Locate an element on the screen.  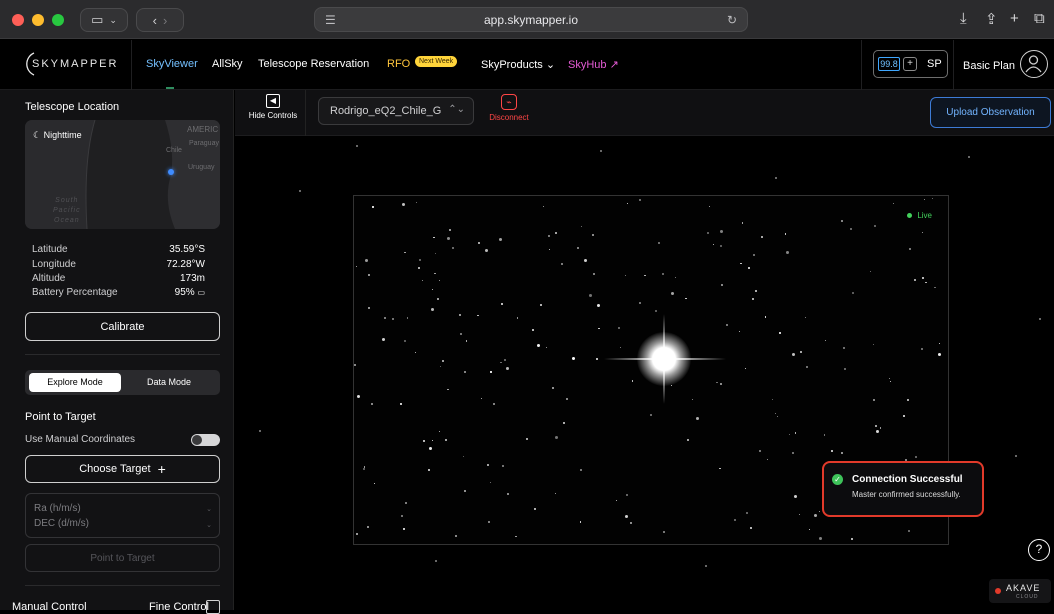
nav-link-rfo: RFO is located at coordinates (398, 64).